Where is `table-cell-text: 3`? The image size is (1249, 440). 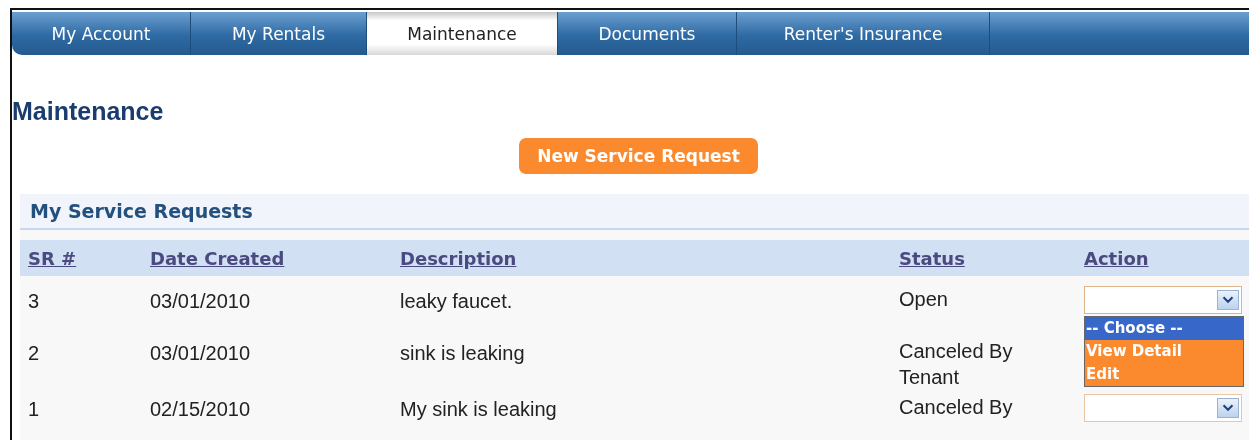 table-cell-text: 3 is located at coordinates (34, 301).